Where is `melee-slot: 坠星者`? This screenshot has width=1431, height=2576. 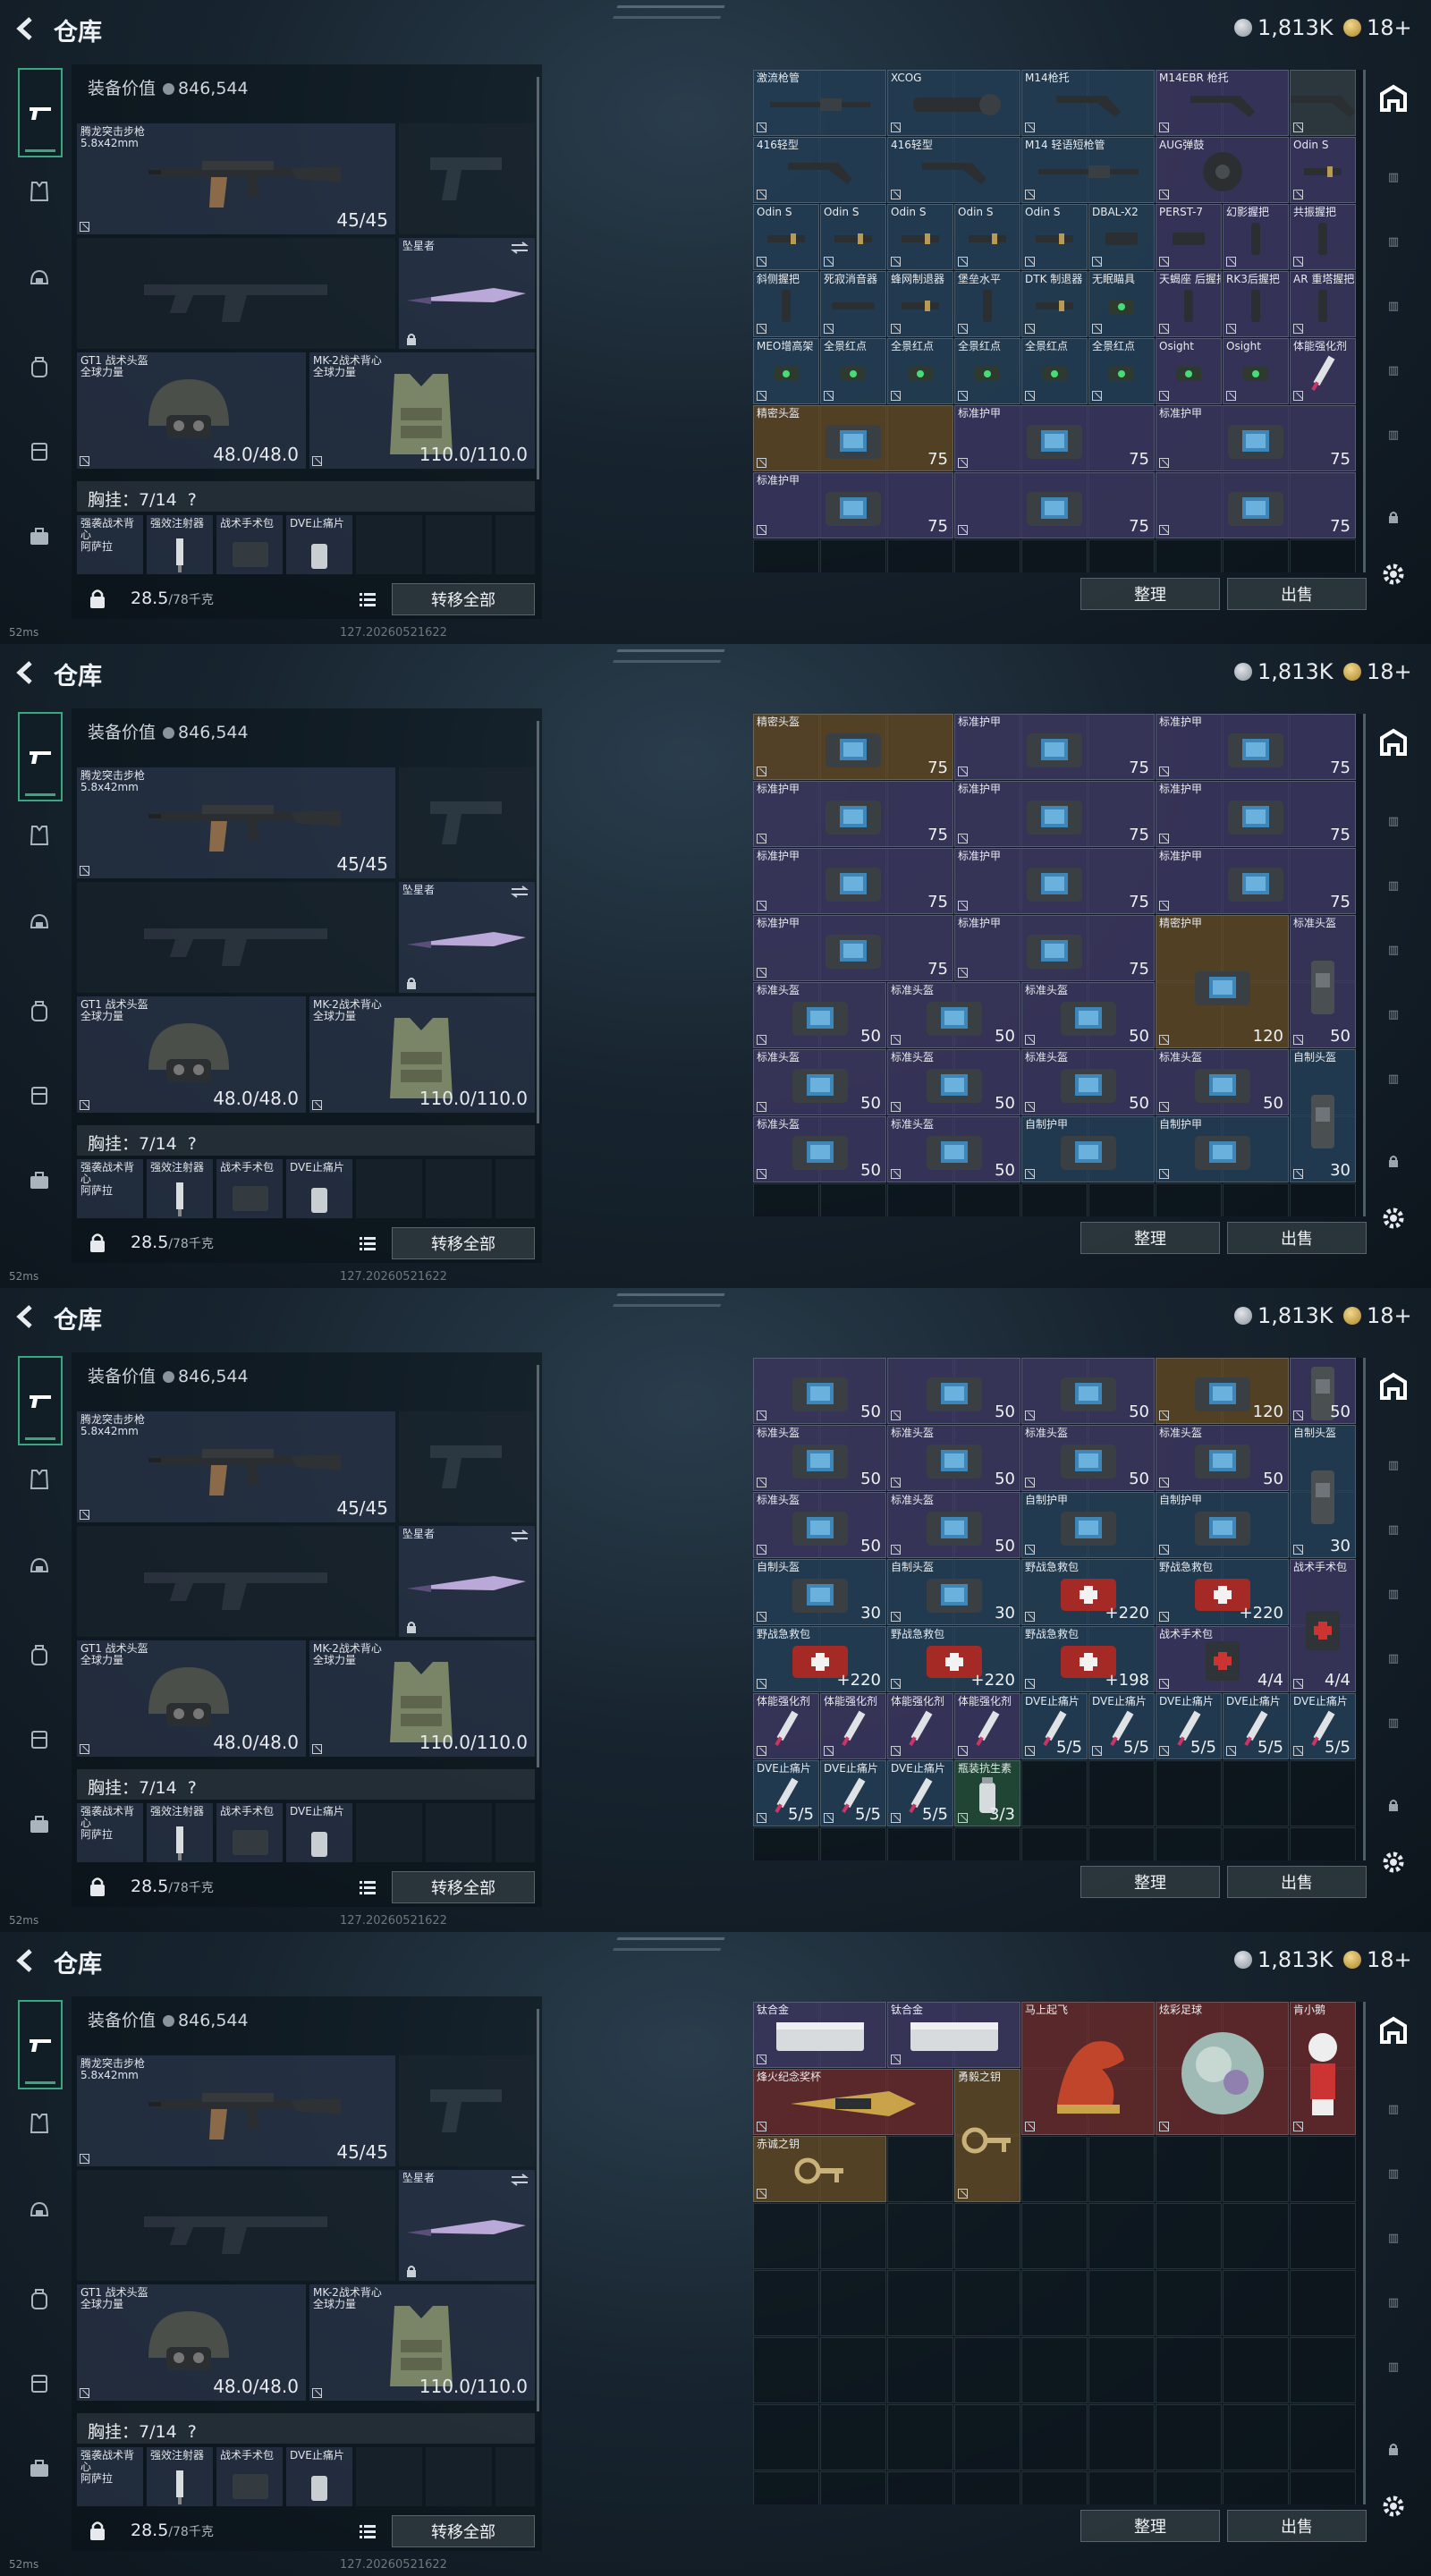
melee-slot: 坠星者 is located at coordinates (467, 937).